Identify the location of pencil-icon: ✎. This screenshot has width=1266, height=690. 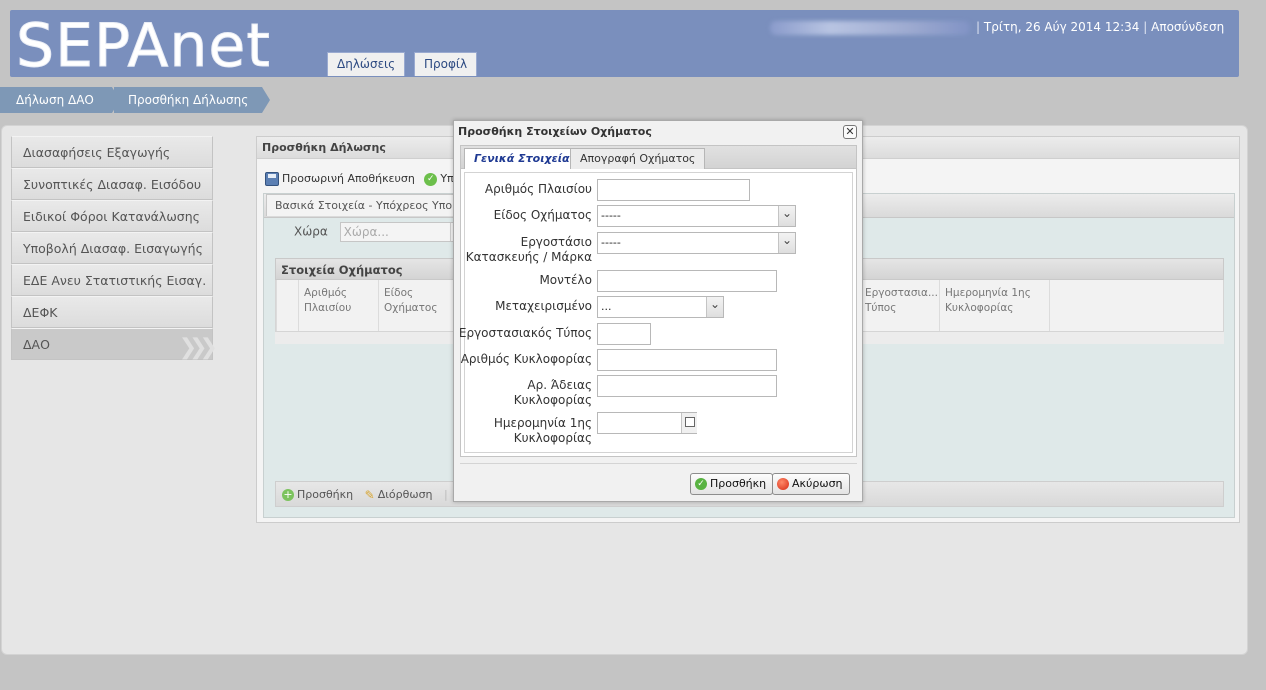
(369, 495).